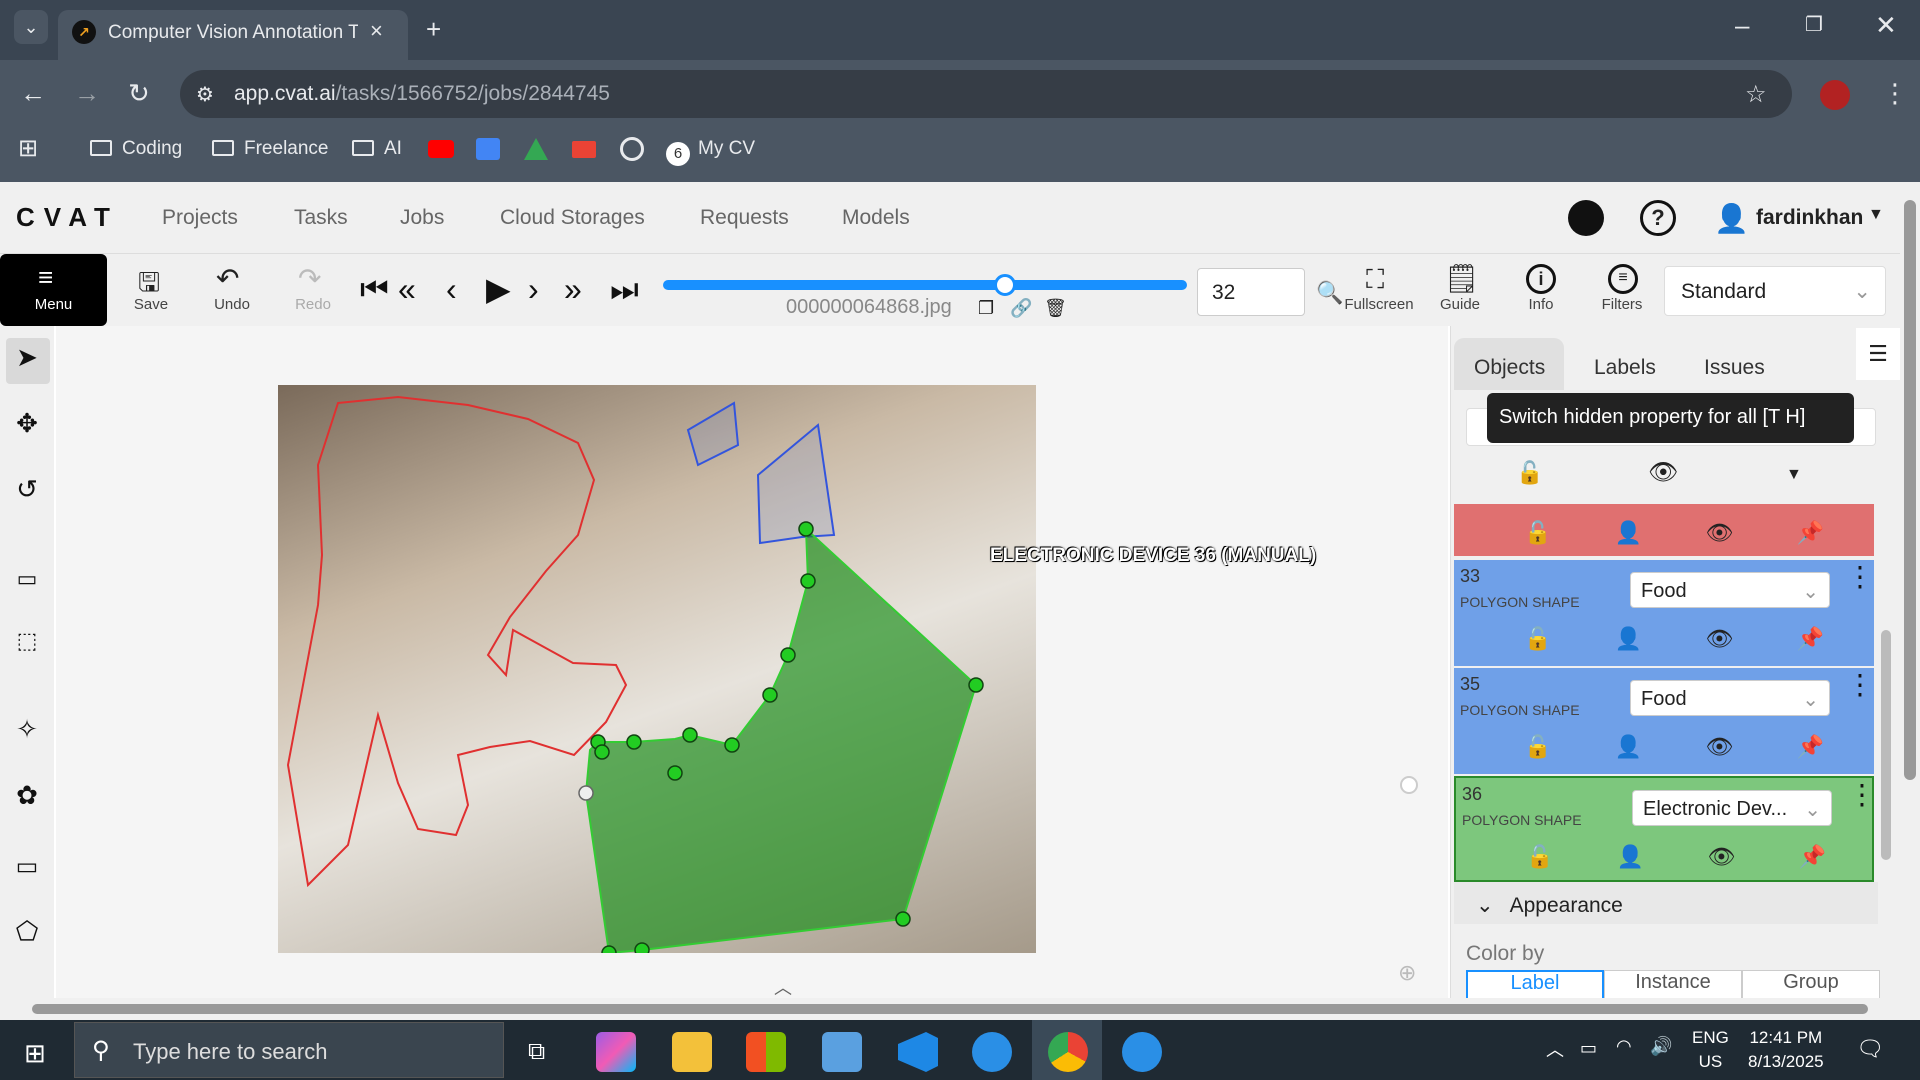  What do you see at coordinates (616, 1052) in the screenshot?
I see `copilot-icon` at bounding box center [616, 1052].